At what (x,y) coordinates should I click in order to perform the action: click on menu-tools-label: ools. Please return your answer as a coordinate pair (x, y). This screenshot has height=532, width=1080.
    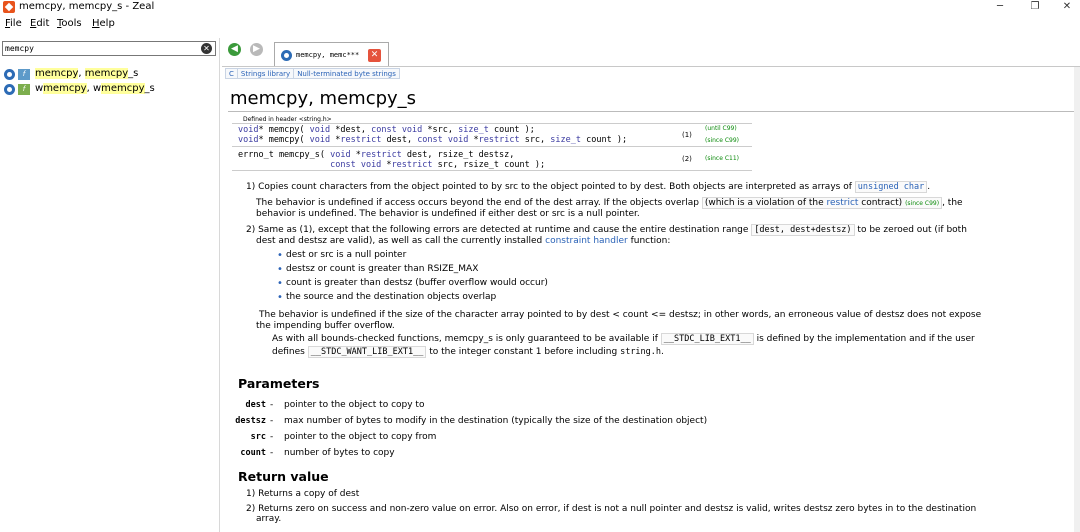
    Looking at the image, I should click on (71, 23).